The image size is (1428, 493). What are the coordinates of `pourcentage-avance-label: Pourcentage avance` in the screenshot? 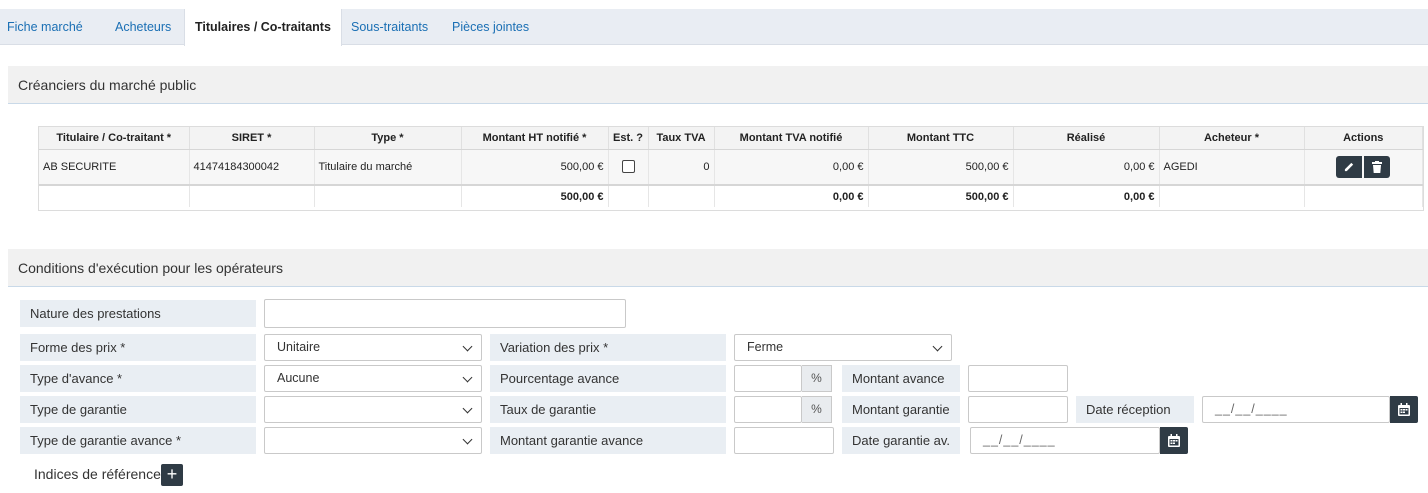 It's located at (608, 378).